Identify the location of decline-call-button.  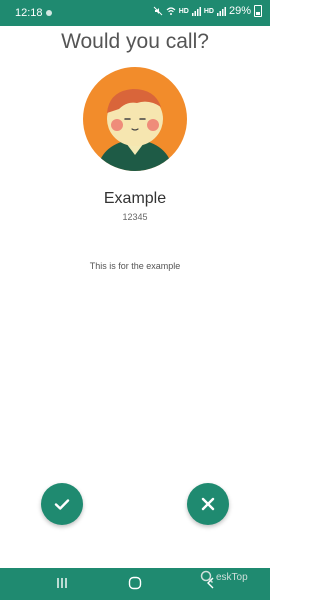
(208, 504).